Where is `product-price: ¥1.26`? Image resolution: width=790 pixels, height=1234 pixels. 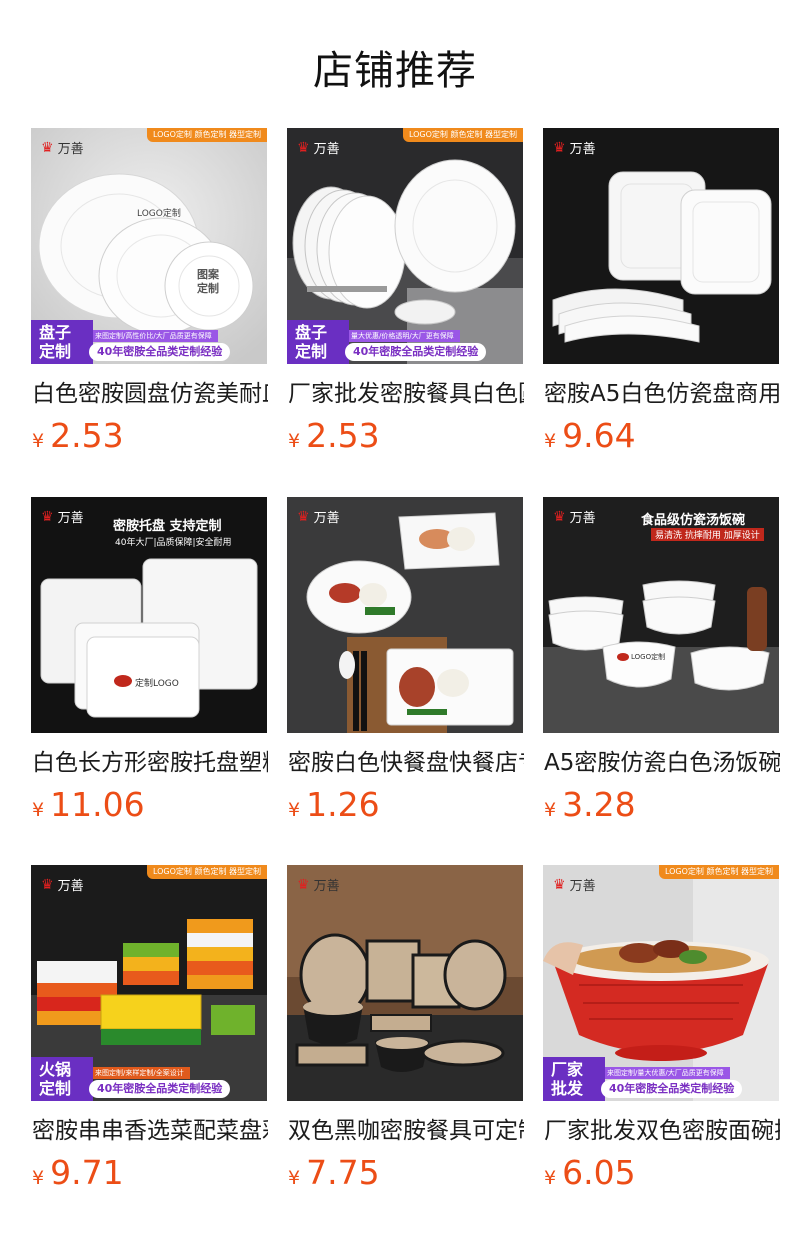
product-price: ¥1.26 is located at coordinates (334, 804).